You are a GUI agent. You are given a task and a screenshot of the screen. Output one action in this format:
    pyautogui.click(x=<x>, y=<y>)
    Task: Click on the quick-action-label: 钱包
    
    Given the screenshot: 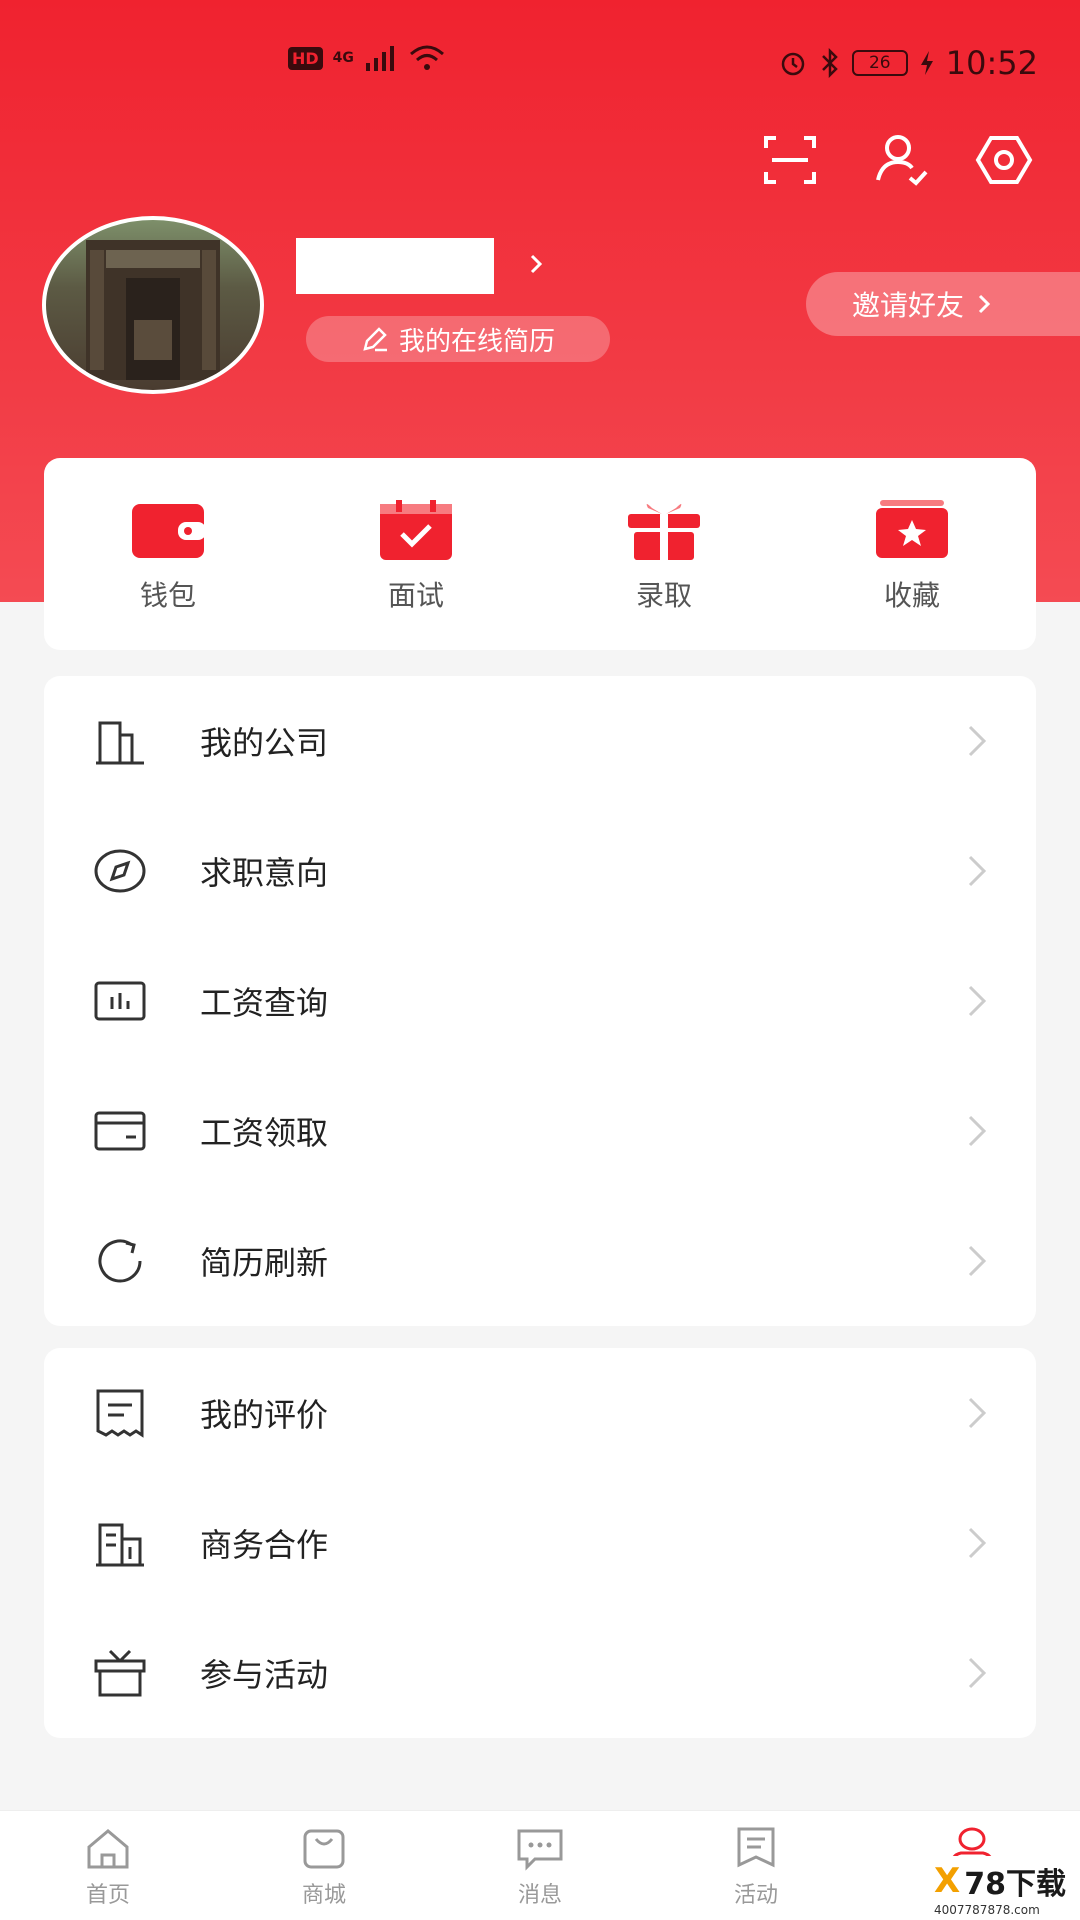 What is the action you would take?
    pyautogui.click(x=167, y=595)
    